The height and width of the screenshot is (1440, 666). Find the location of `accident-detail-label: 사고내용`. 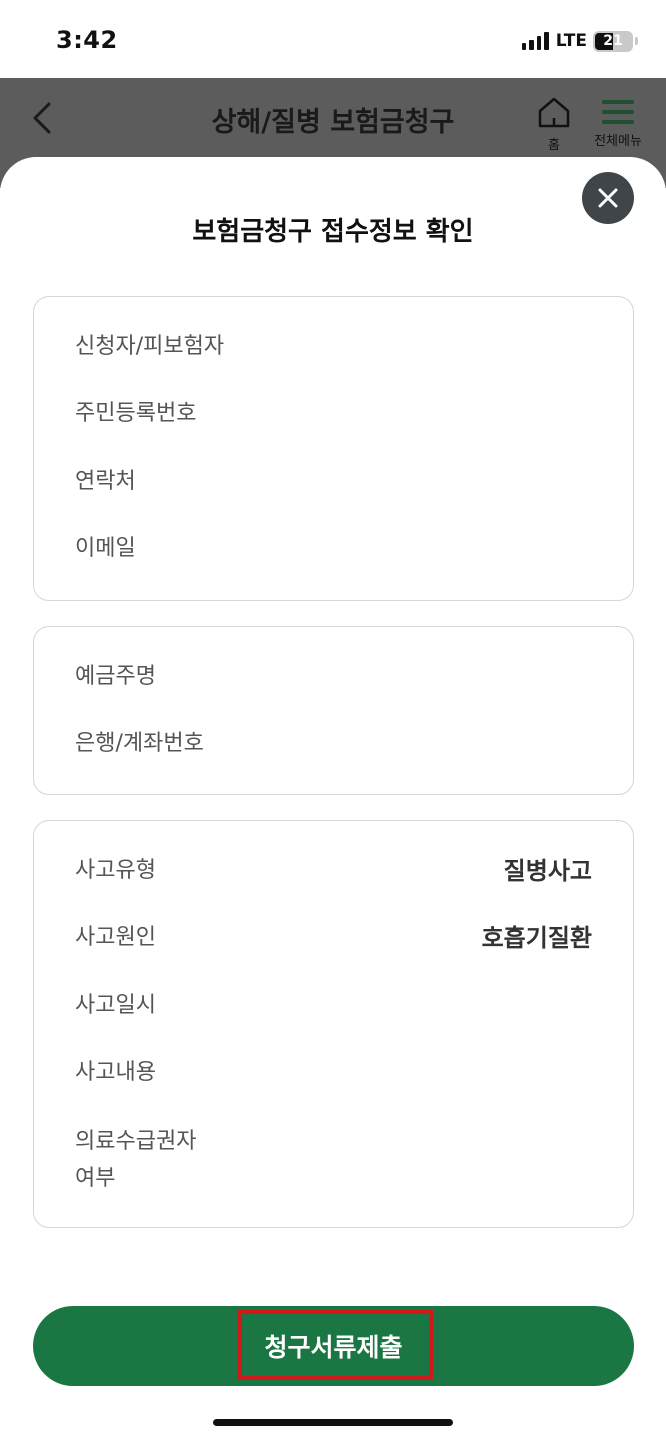

accident-detail-label: 사고내용 is located at coordinates (115, 1072).